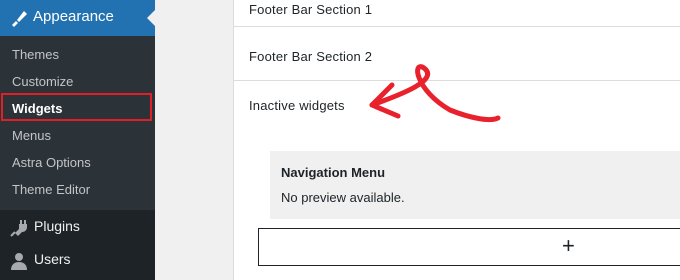 The height and width of the screenshot is (280, 680). I want to click on widget-preview-text: No preview available., so click(343, 197).